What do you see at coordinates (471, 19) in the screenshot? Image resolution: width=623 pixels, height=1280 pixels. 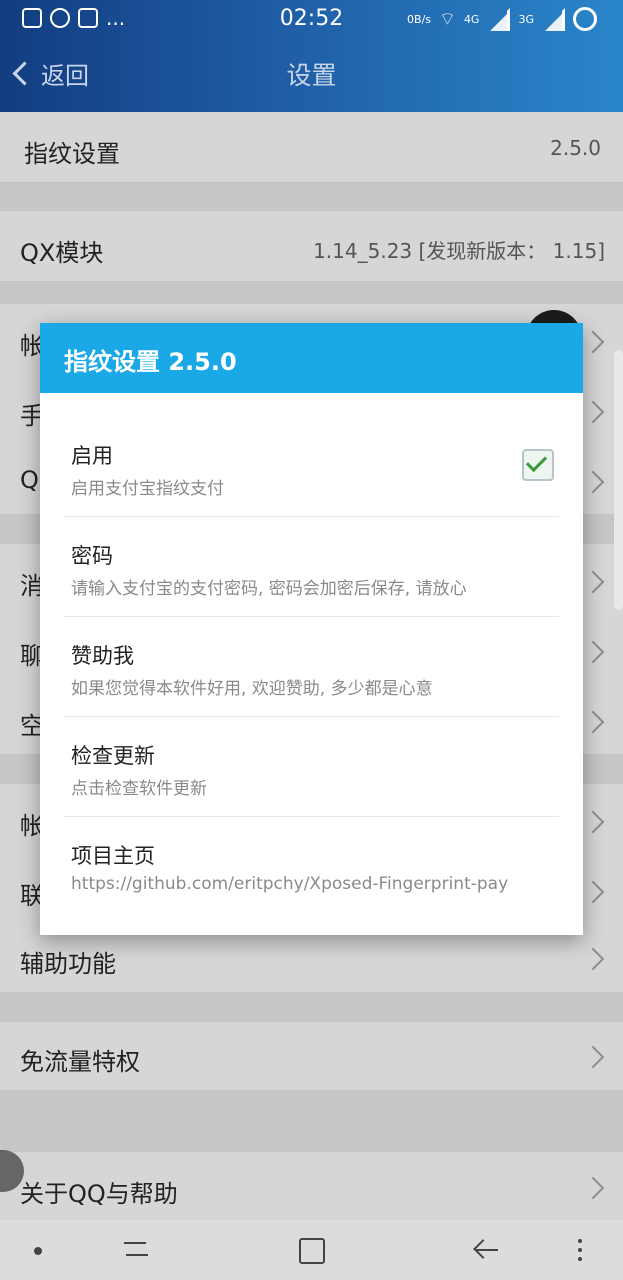 I see `net-4g-label: 4G` at bounding box center [471, 19].